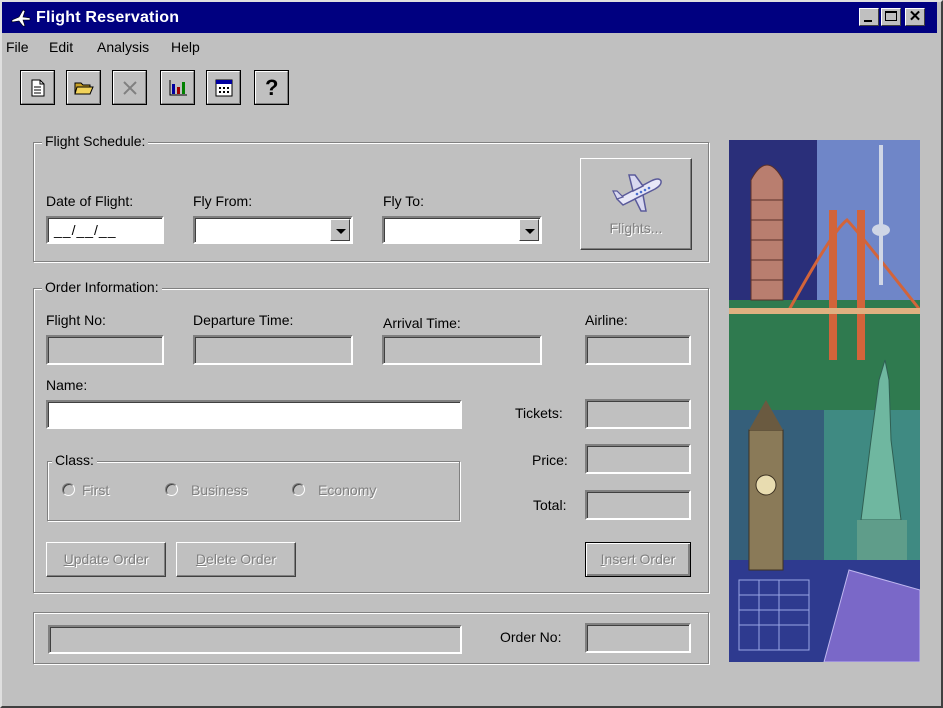 The image size is (943, 708). Describe the element at coordinates (638, 350) in the screenshot. I see `airline-field` at that location.